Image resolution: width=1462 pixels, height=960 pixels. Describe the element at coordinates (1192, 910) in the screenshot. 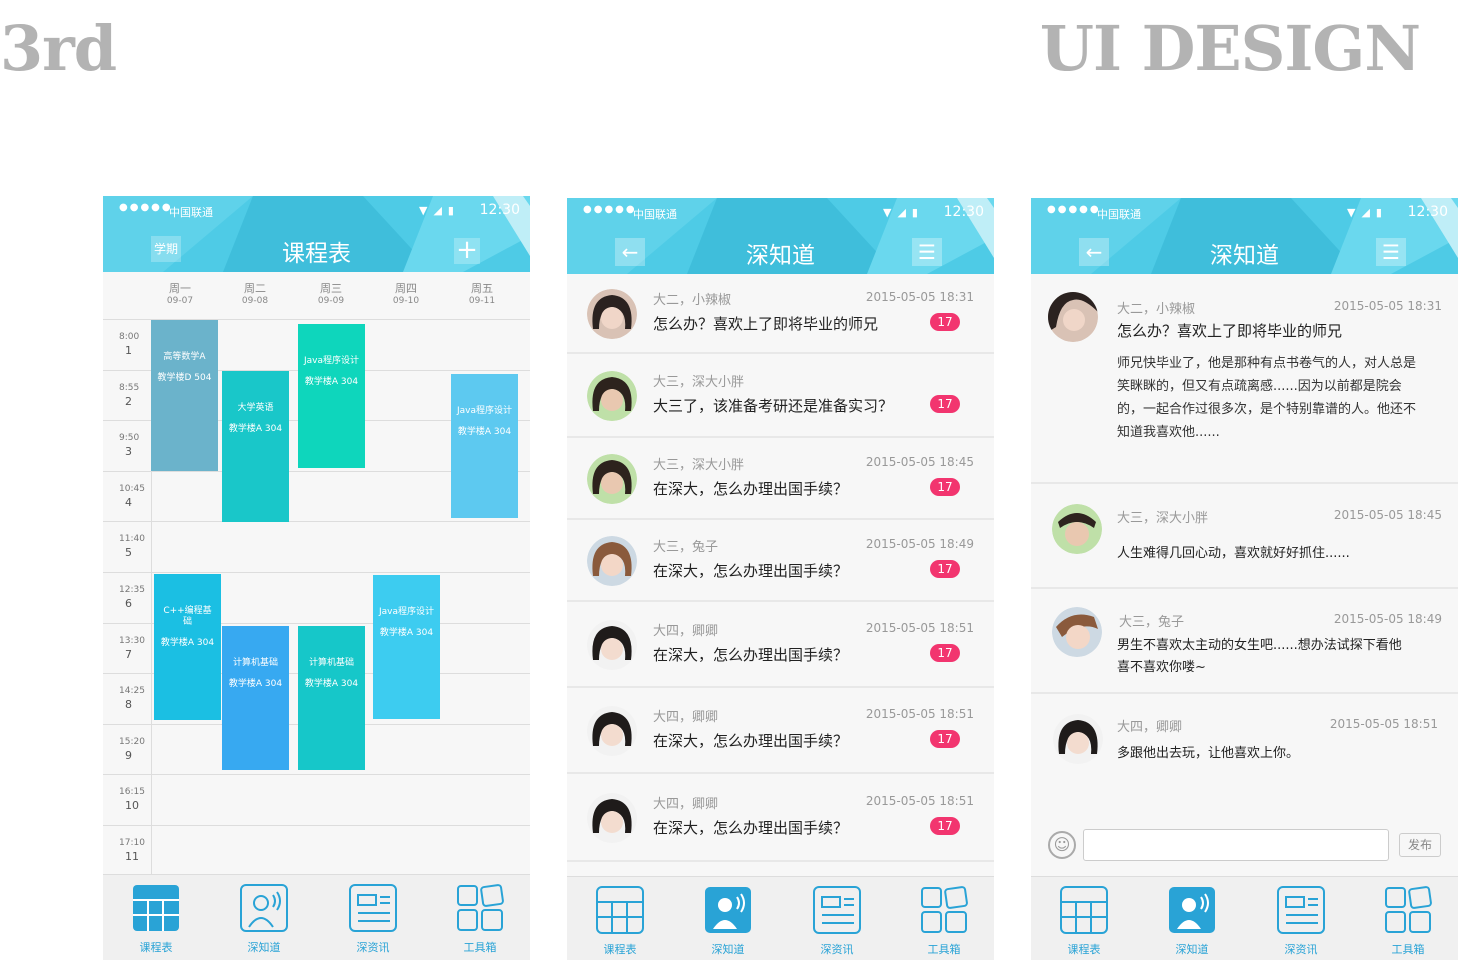

I see `person-wave-icon` at that location.